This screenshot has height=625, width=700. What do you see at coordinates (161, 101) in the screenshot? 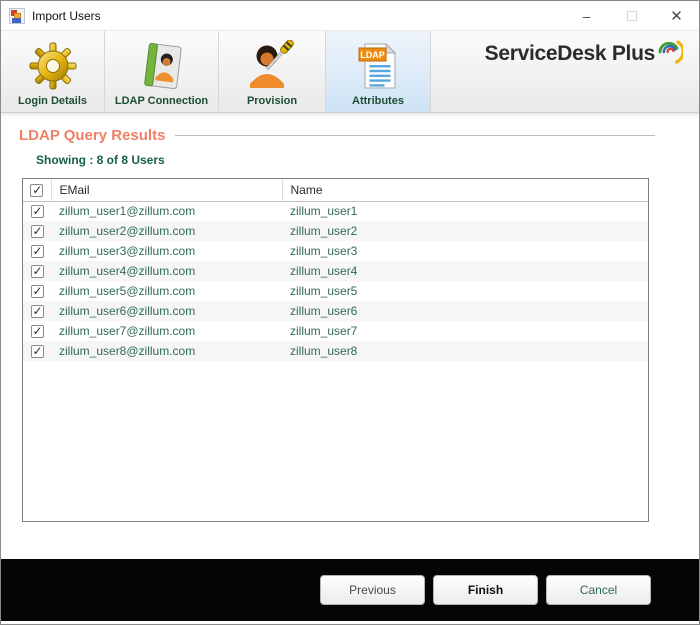
I see `wizard-step-label: LDAP Connection` at bounding box center [161, 101].